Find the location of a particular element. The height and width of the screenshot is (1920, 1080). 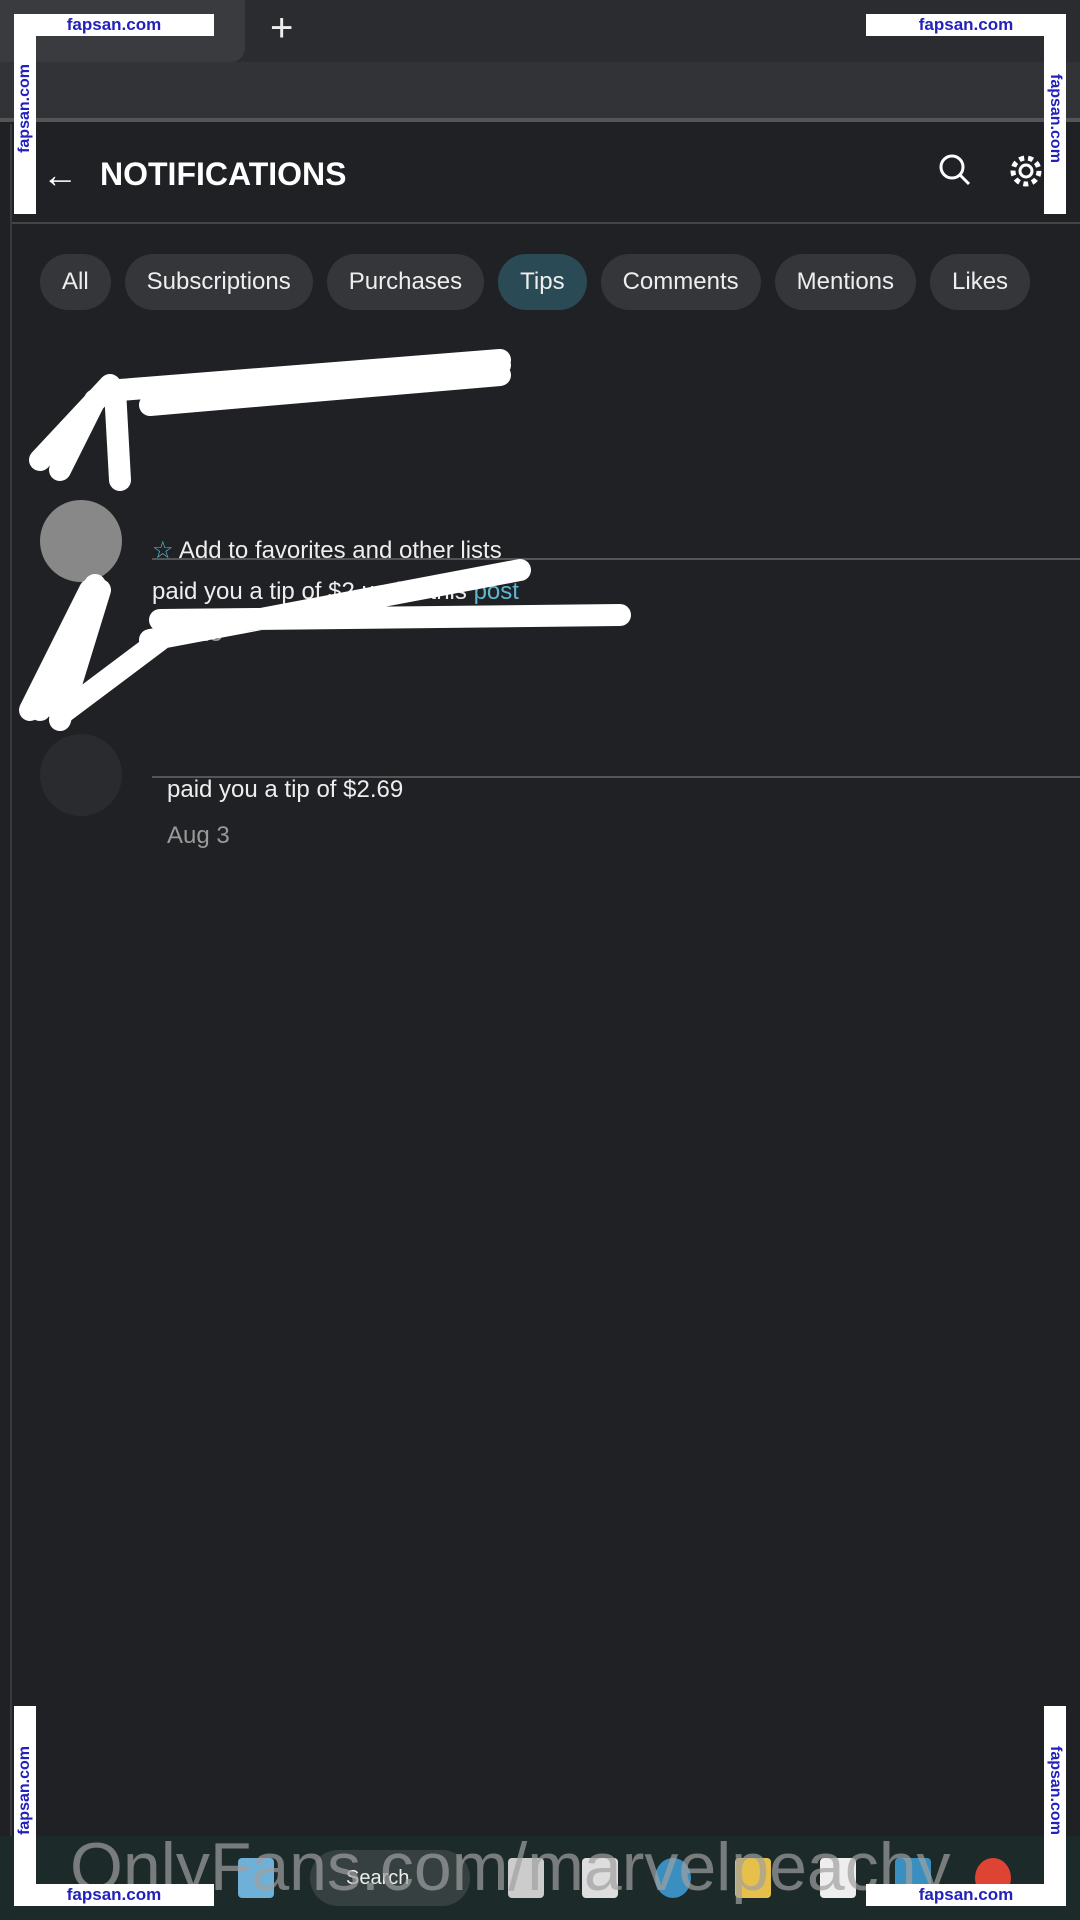

page-title: NOTIFICATIONS is located at coordinates (223, 174).